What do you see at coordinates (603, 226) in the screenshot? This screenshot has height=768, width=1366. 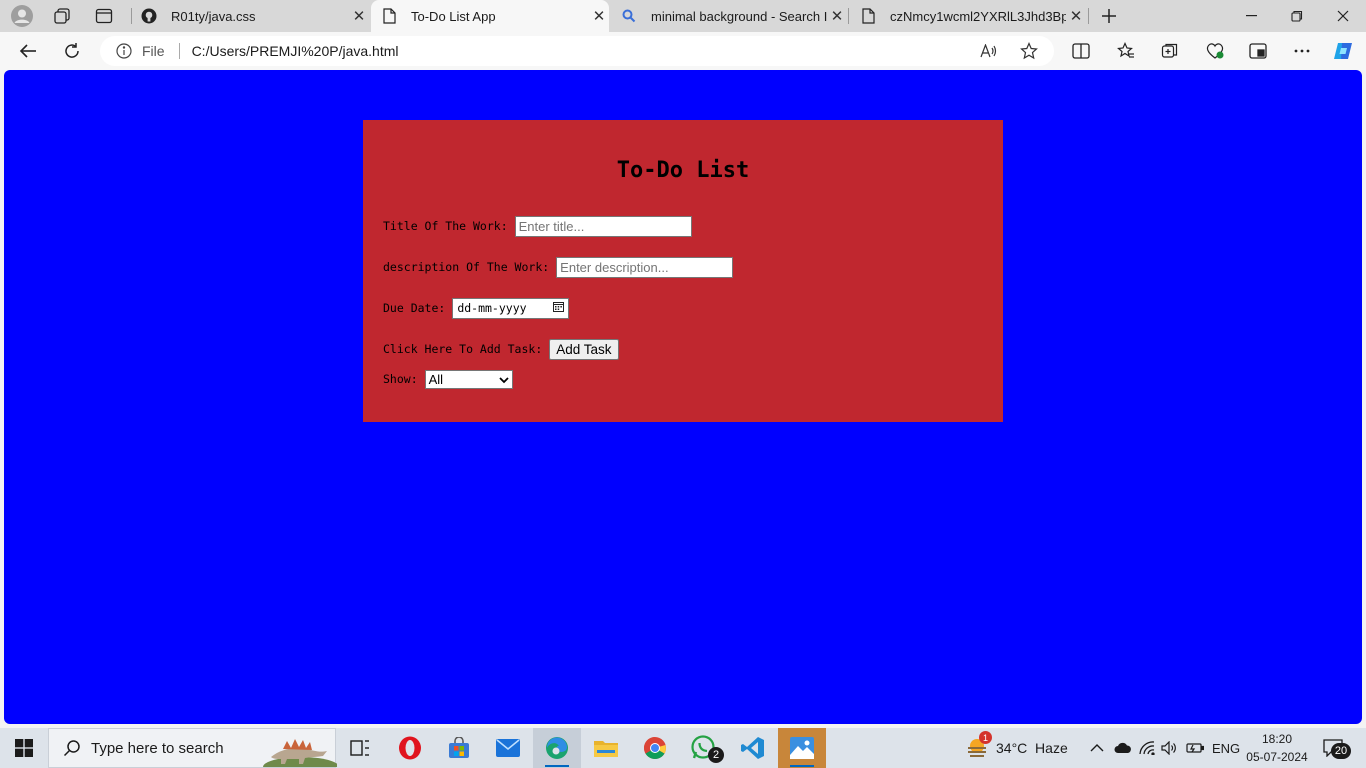 I see `title-input` at bounding box center [603, 226].